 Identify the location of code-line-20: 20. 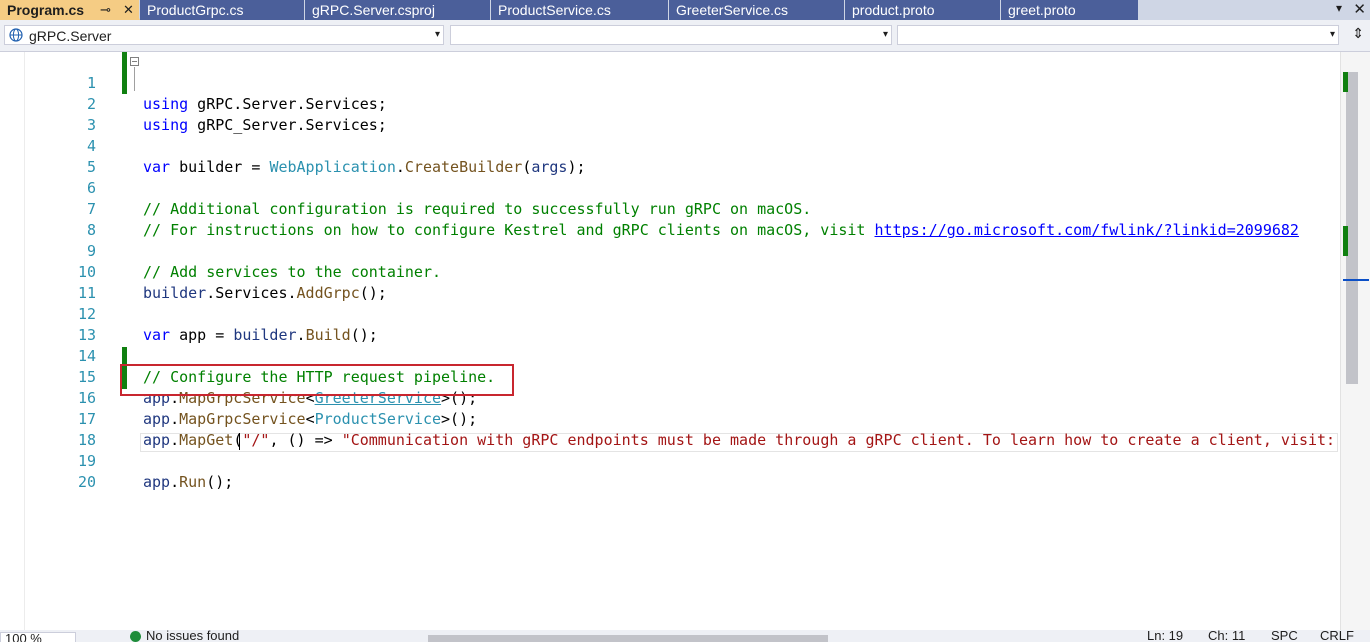
(670, 471).